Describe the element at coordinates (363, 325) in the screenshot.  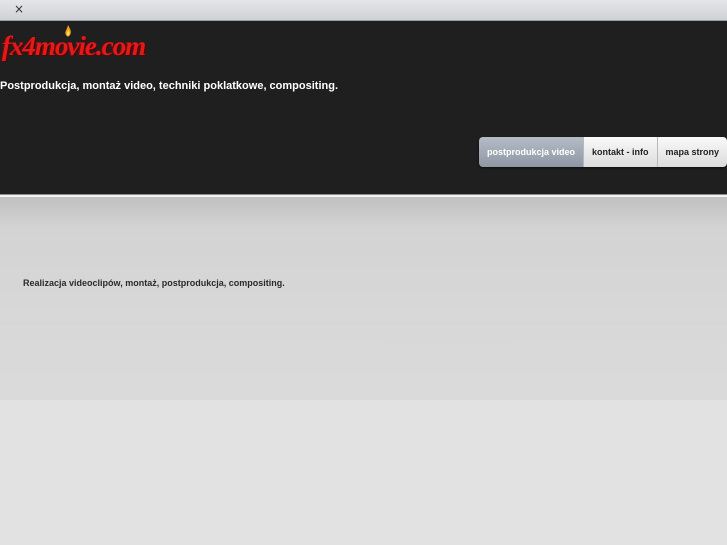
I see `decorative-divider` at that location.